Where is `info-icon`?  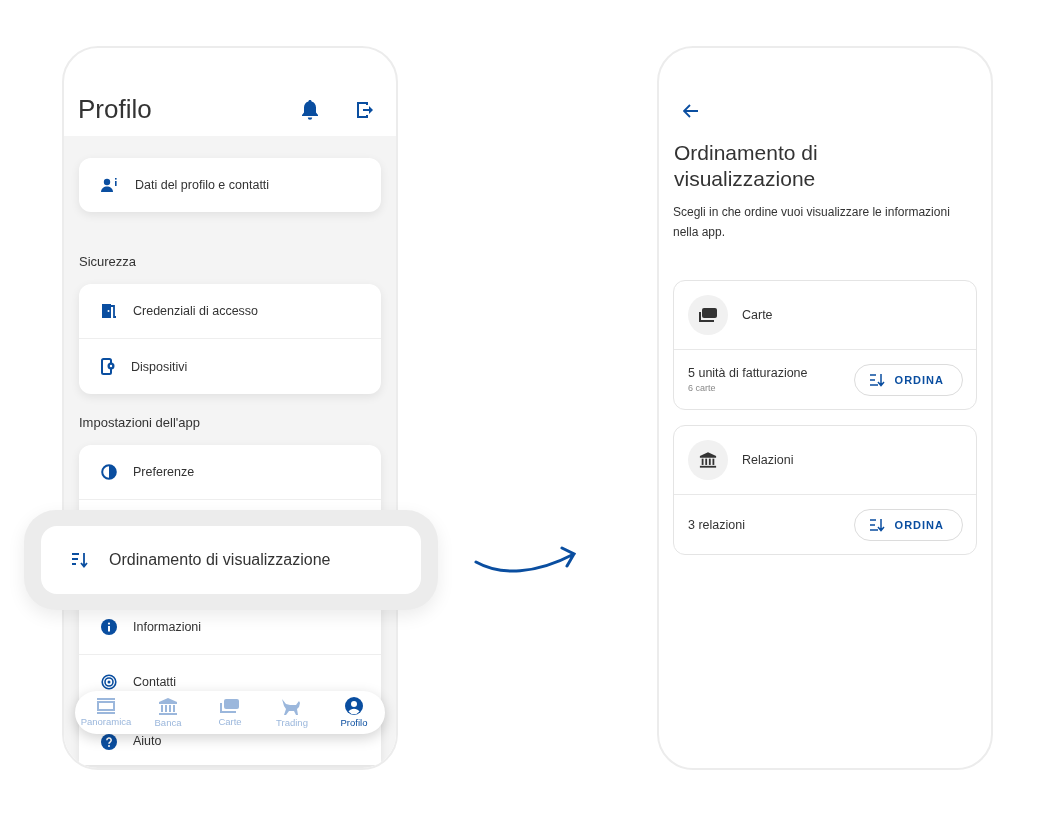
info-icon is located at coordinates (109, 627).